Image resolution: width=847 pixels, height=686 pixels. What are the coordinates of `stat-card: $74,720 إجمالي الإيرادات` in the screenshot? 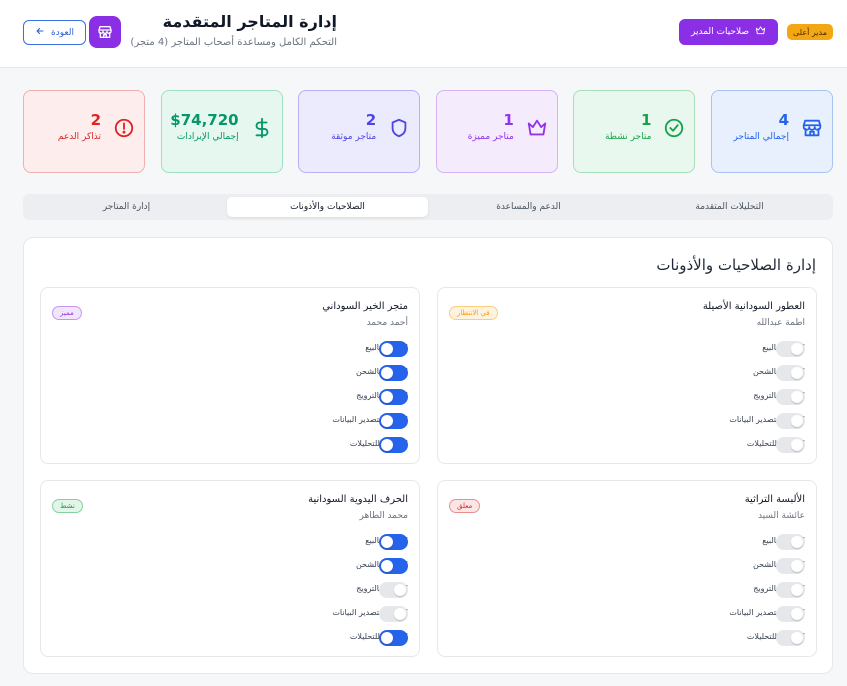 It's located at (221, 131).